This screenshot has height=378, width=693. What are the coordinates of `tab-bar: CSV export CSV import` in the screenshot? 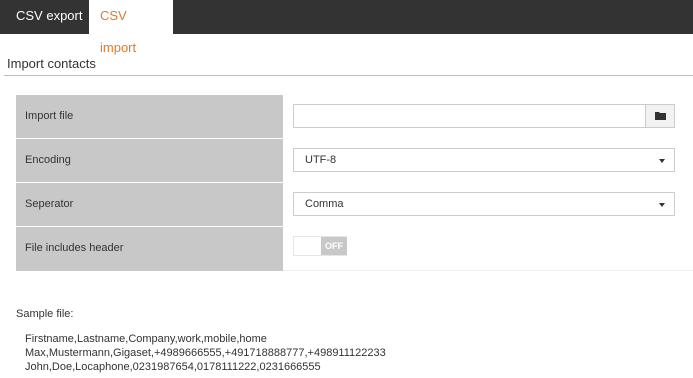 It's located at (346, 27).